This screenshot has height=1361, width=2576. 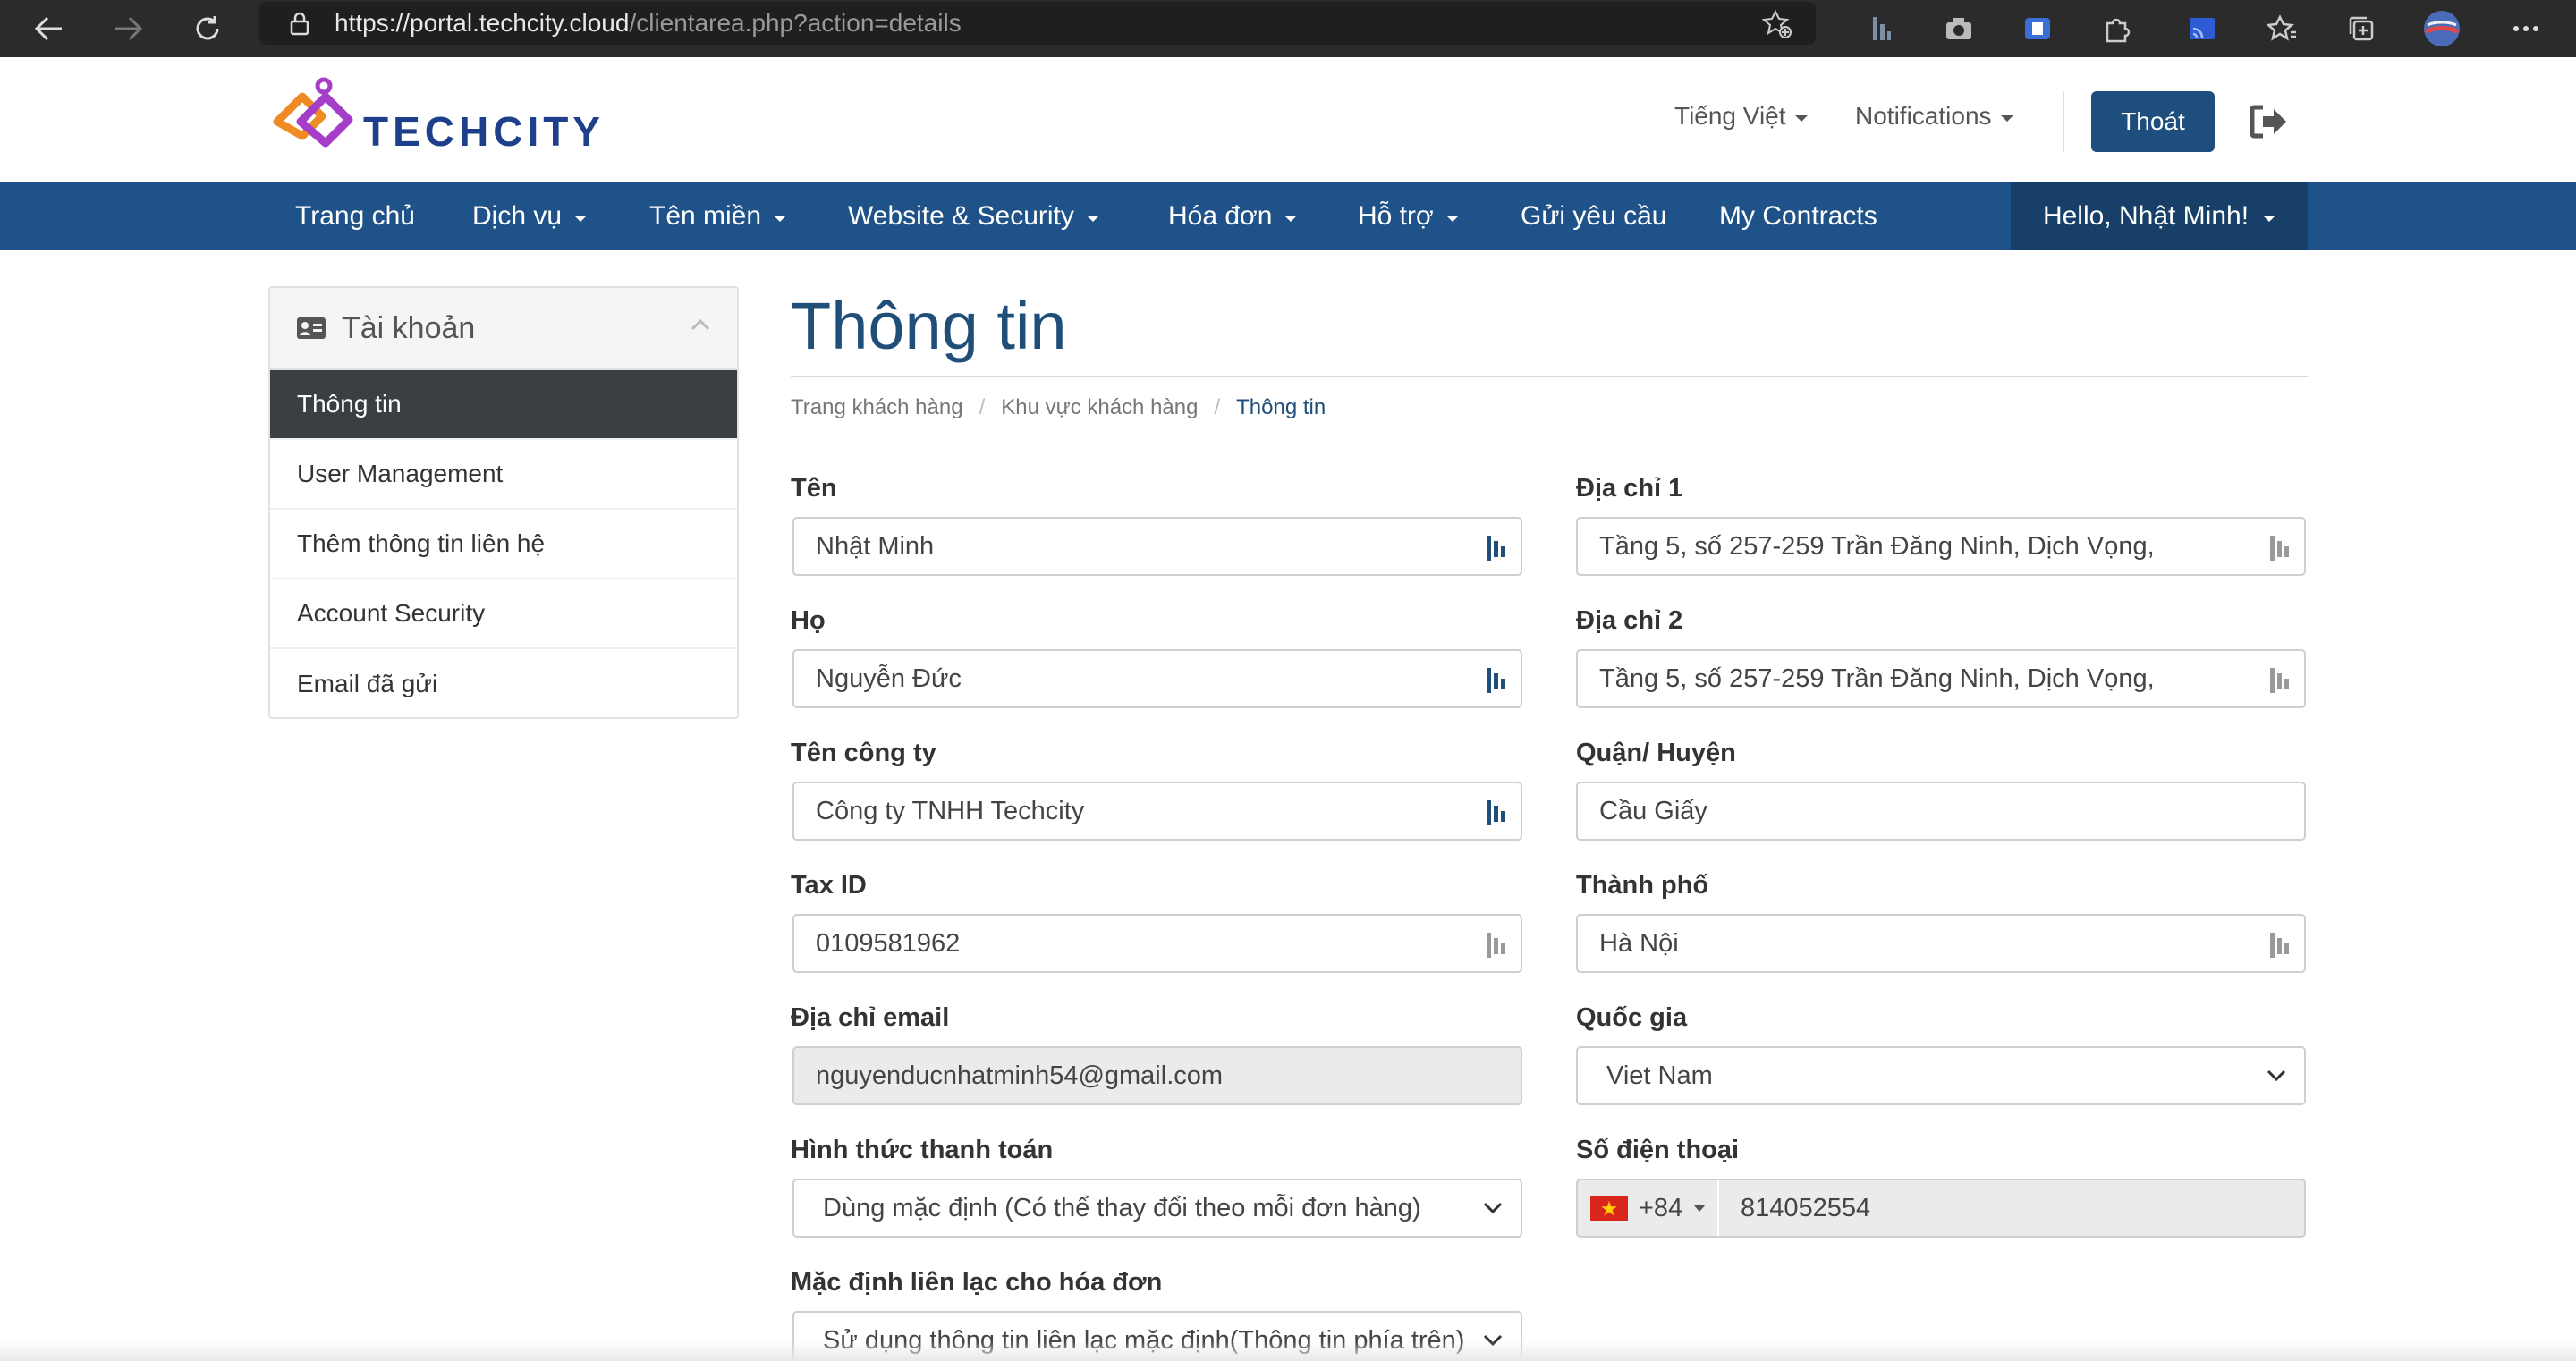 I want to click on forward-icon, so click(x=128, y=28).